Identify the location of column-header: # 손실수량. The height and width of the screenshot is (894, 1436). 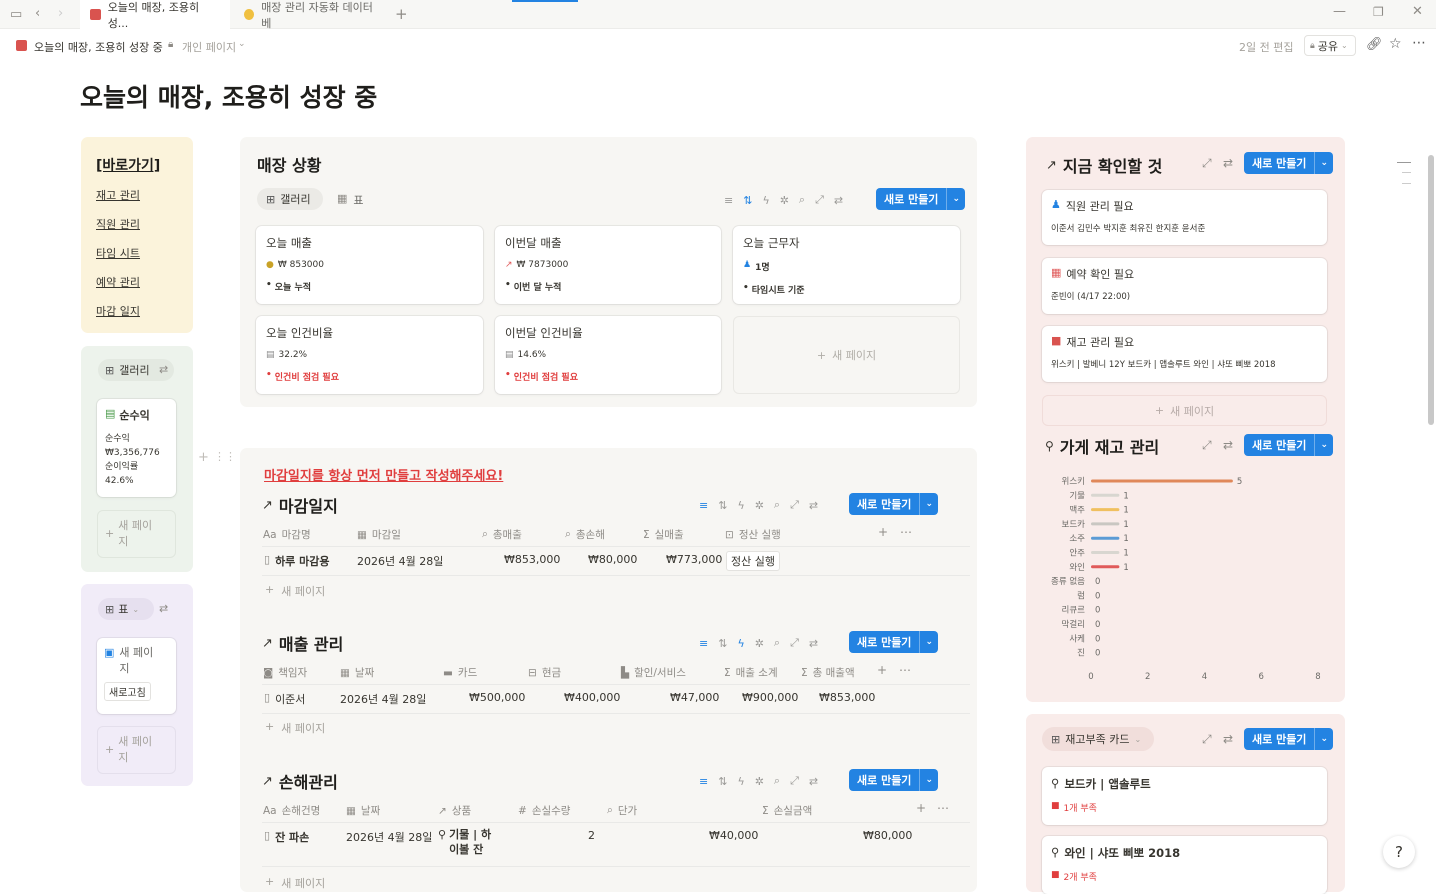
(544, 810).